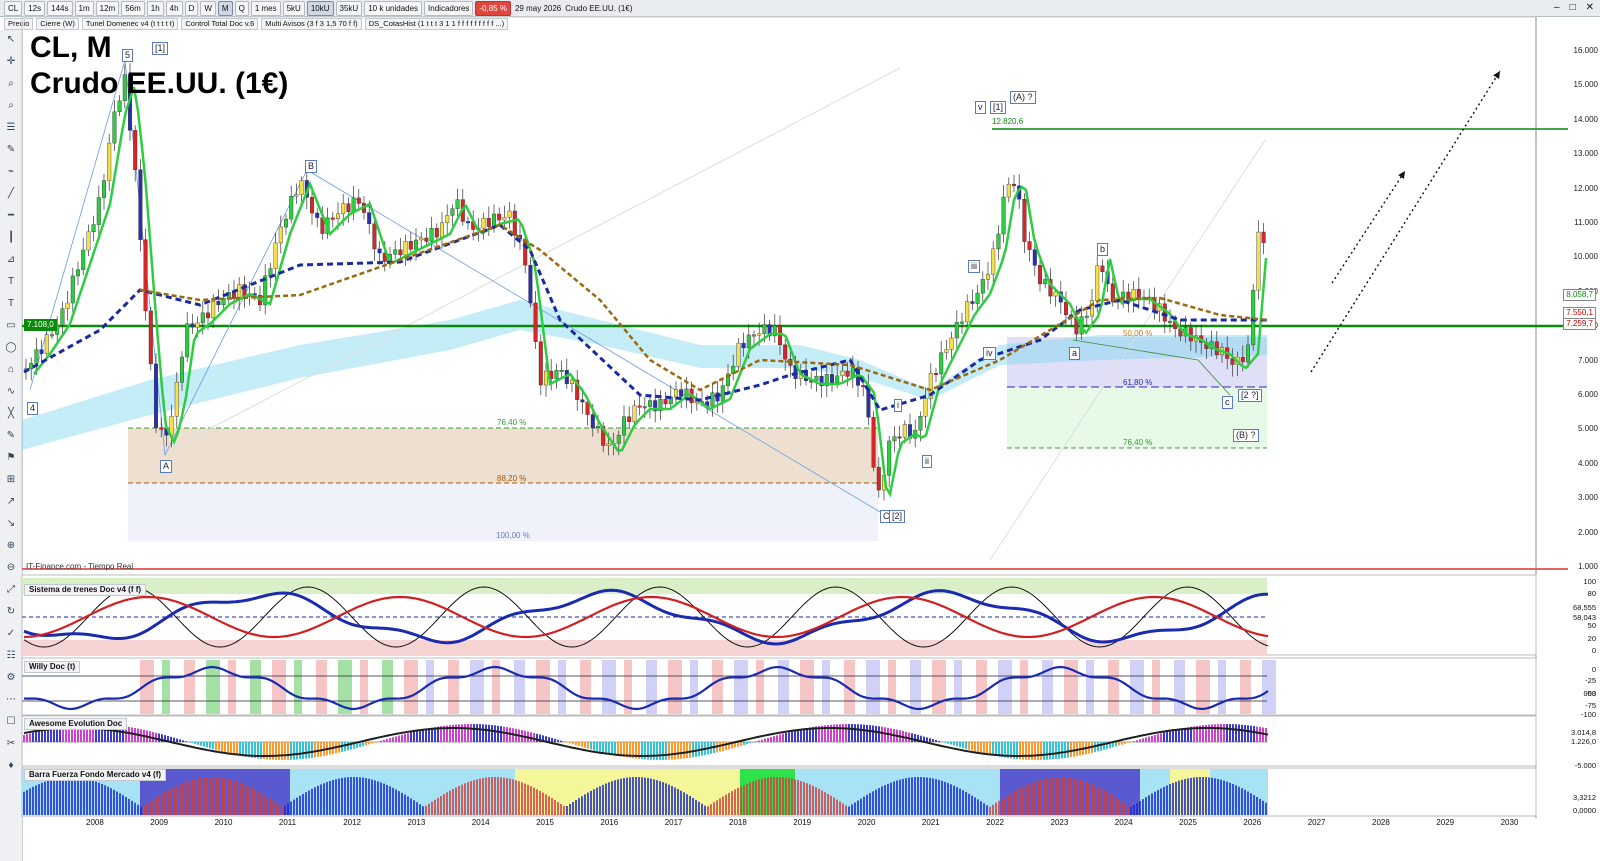 Image resolution: width=1600 pixels, height=861 pixels. What do you see at coordinates (995, 822) in the screenshot?
I see `year-label: 2022` at bounding box center [995, 822].